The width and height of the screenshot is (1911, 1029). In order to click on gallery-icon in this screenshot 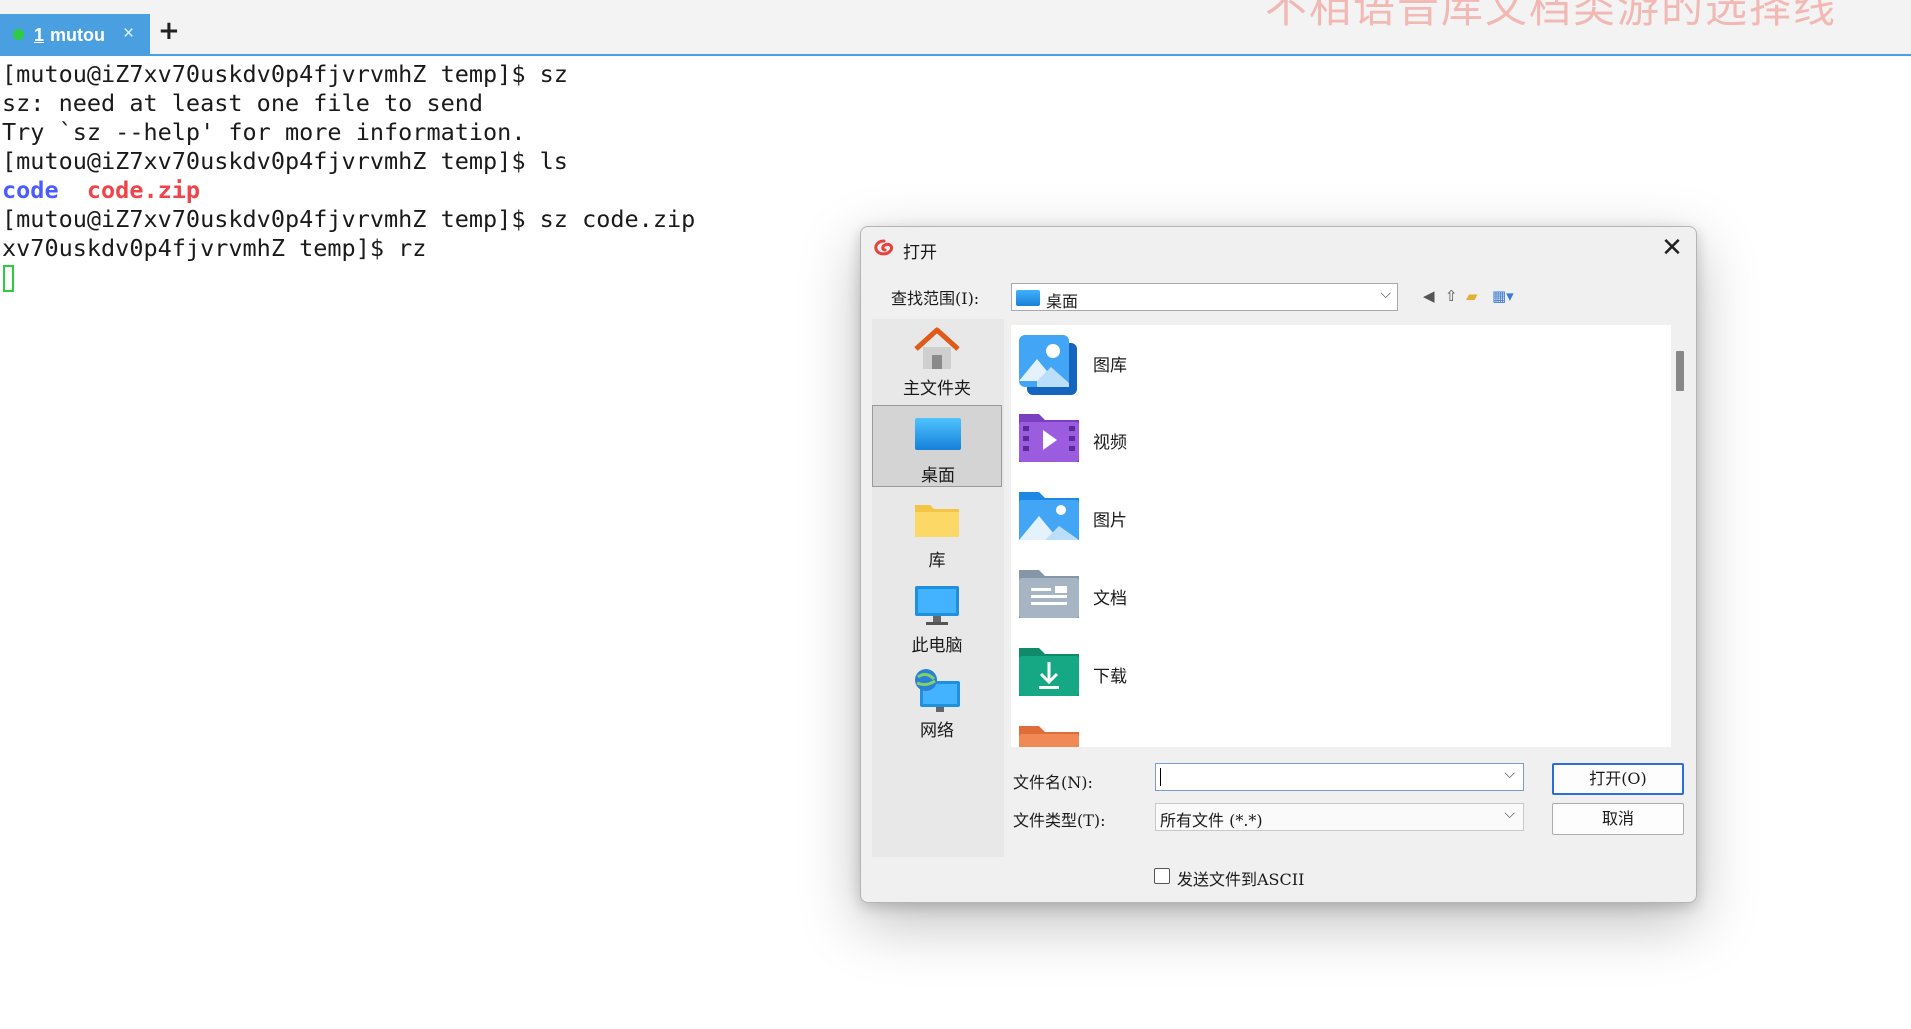, I will do `click(1048, 365)`.